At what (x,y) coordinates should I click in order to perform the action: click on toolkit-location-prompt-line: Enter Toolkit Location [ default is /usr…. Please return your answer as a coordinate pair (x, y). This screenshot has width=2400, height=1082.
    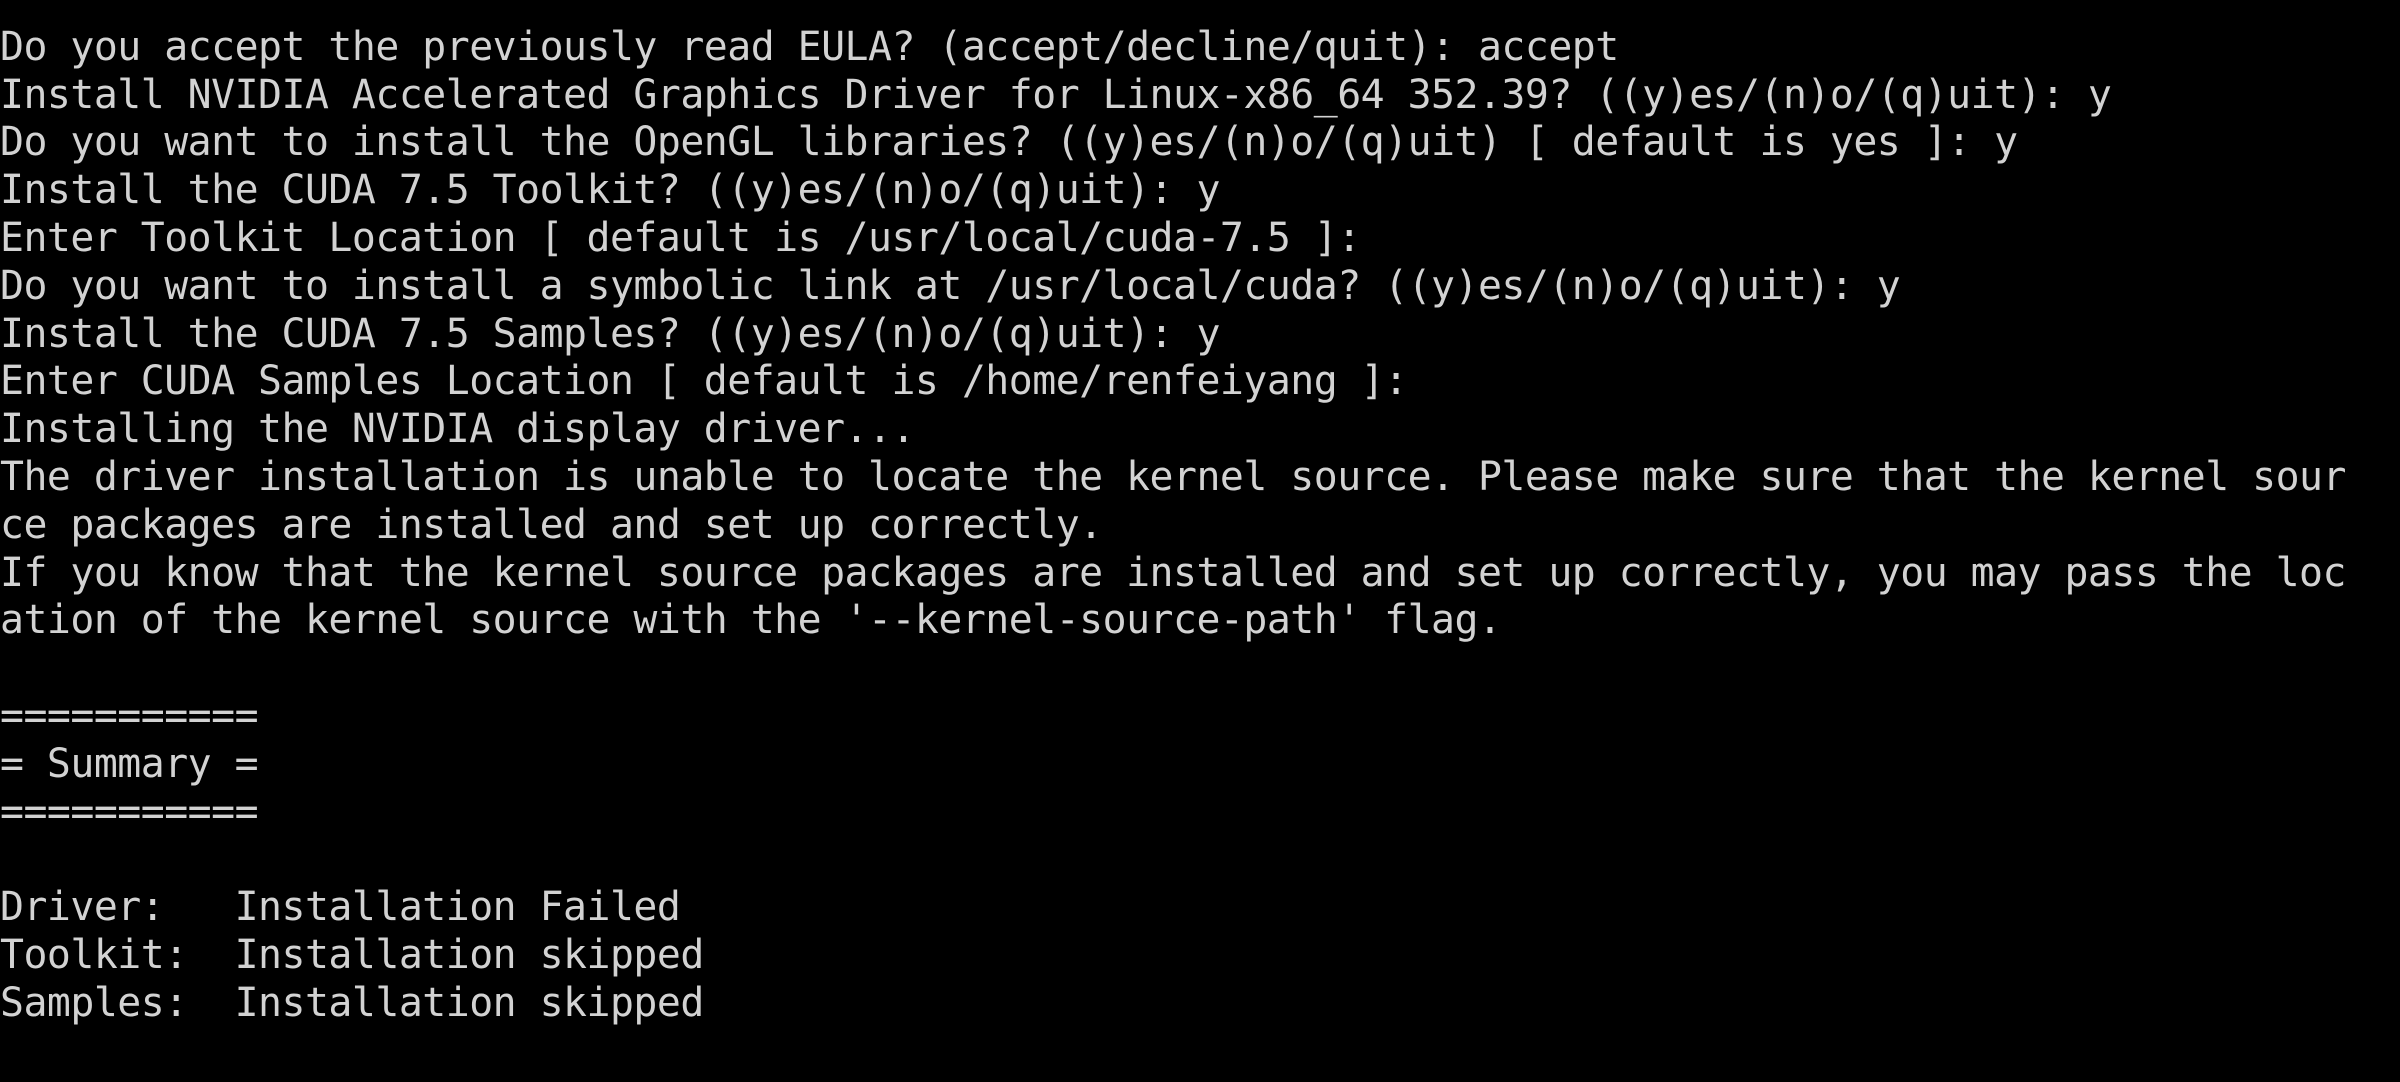
    Looking at the image, I should click on (680, 238).